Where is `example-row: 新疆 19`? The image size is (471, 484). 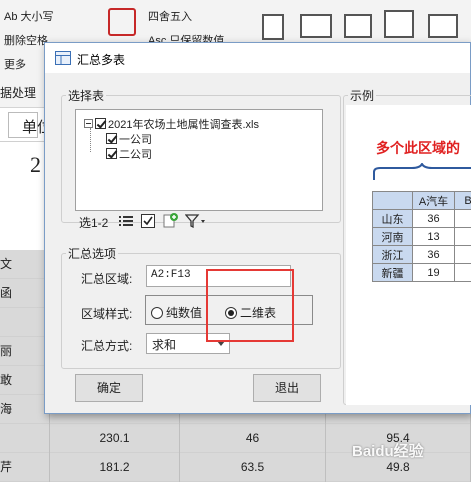 example-row: 新疆 19 is located at coordinates (421, 272).